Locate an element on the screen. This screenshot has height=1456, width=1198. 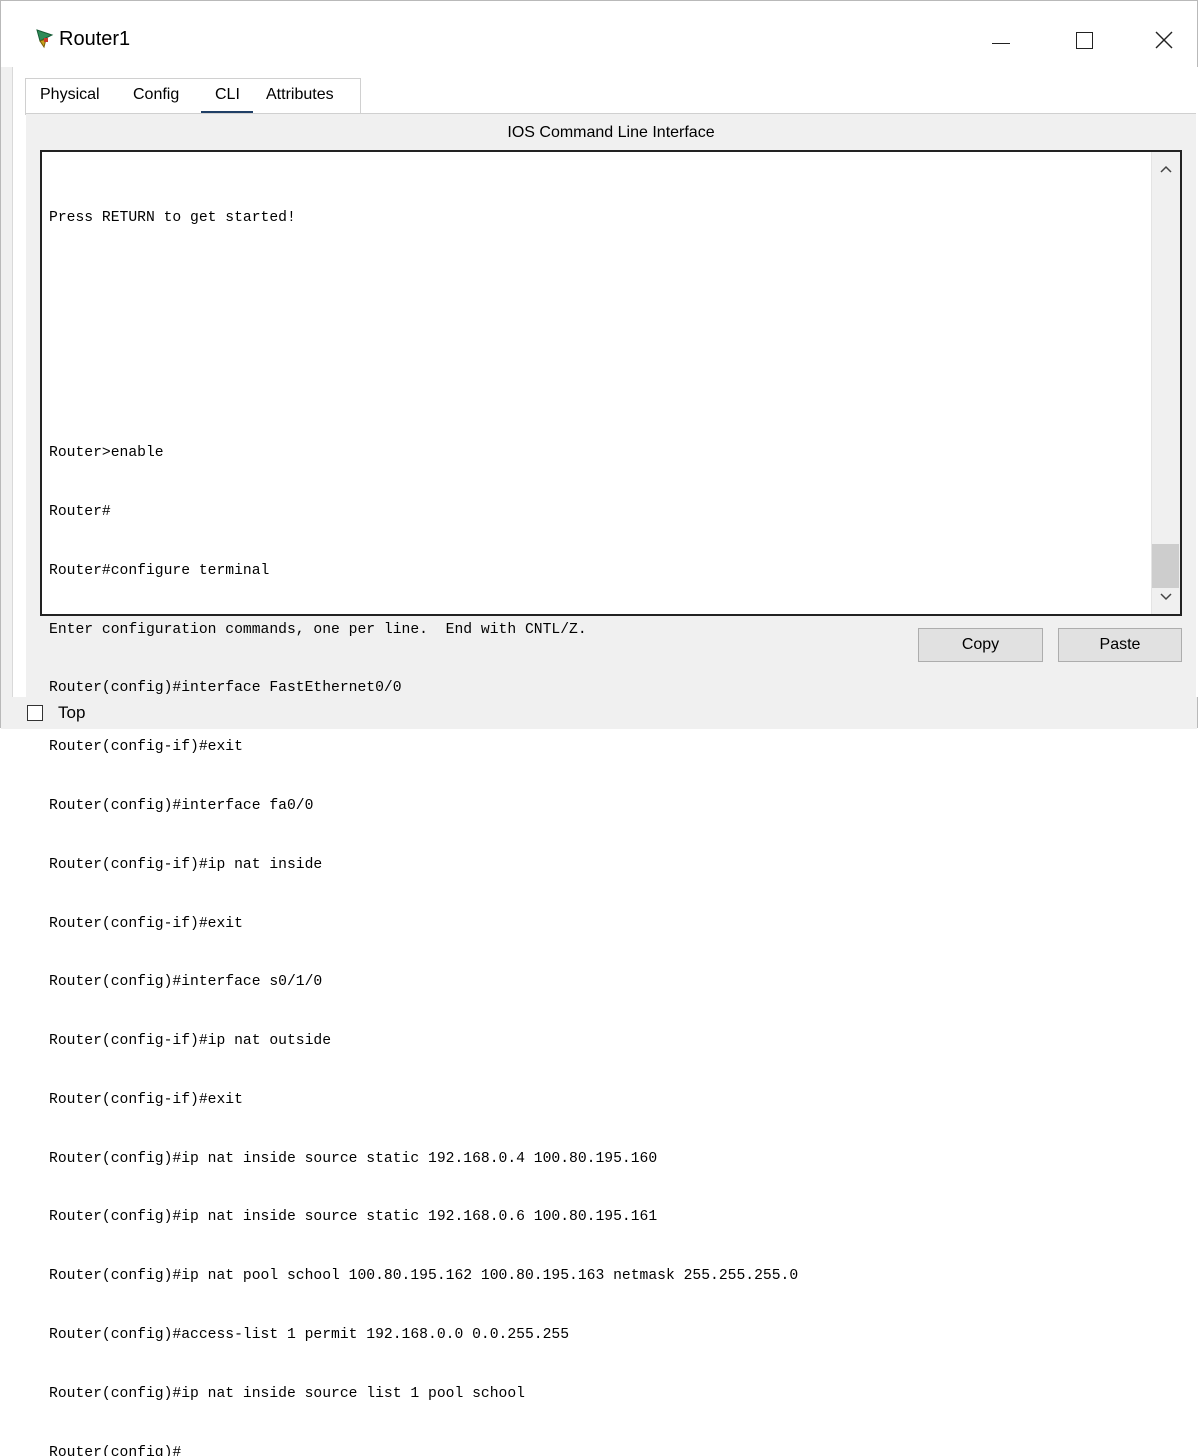
cli-line: Router#configure terminal is located at coordinates (159, 570).